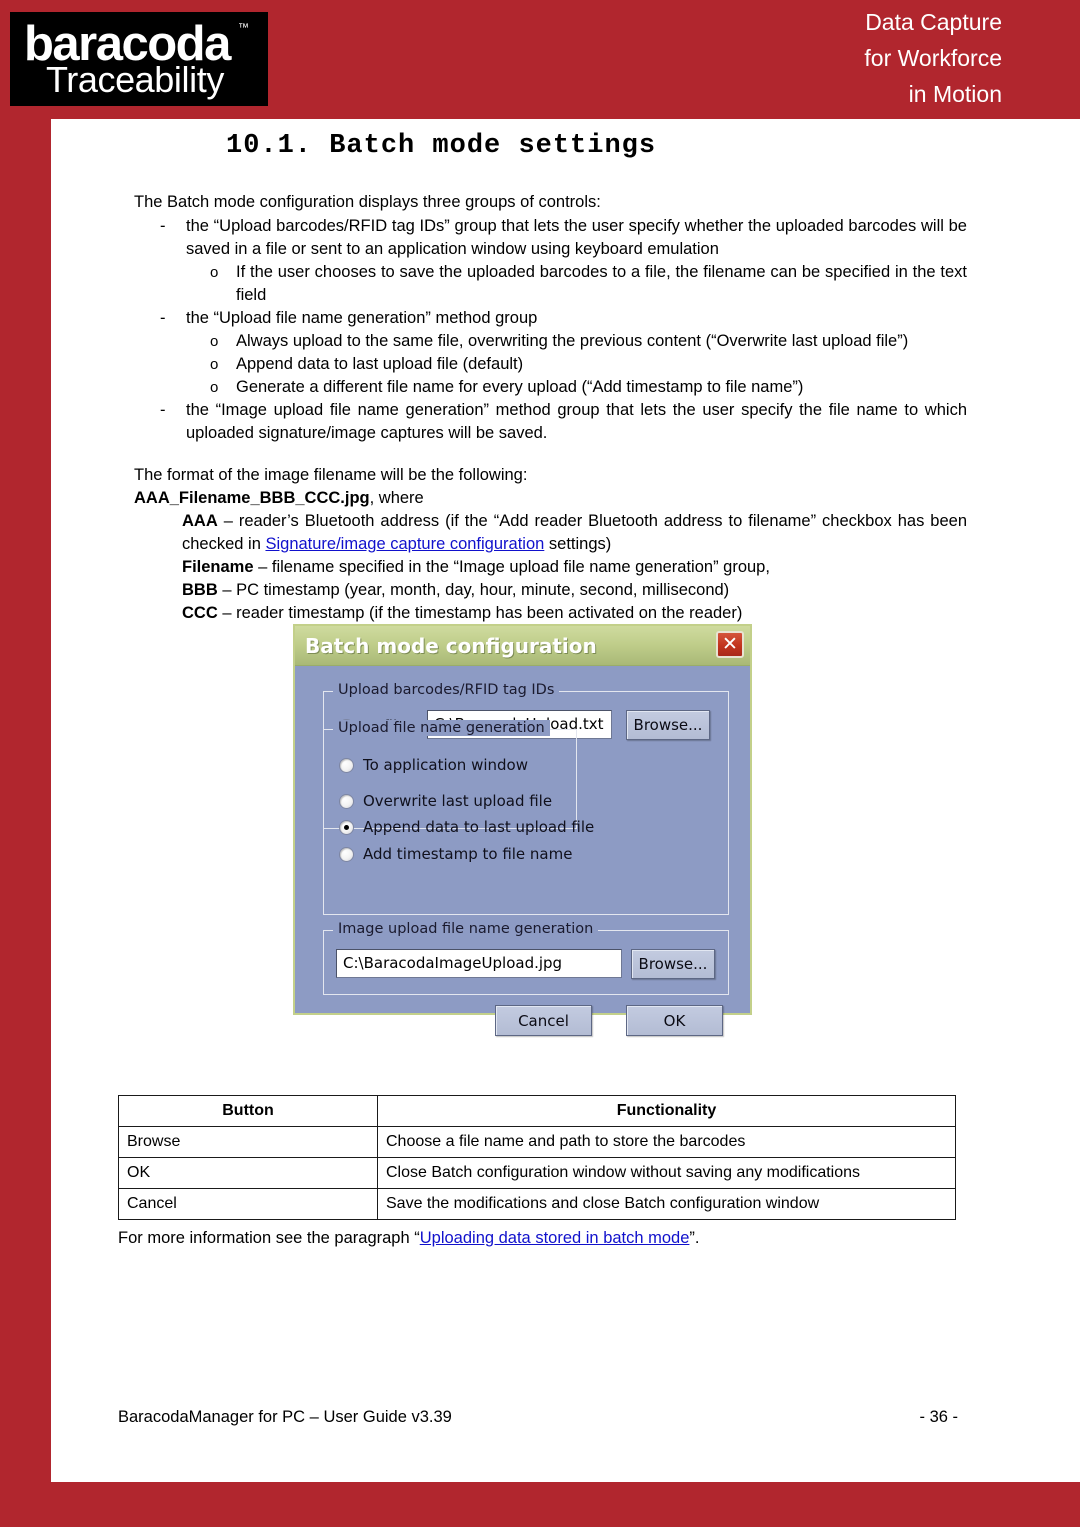 The width and height of the screenshot is (1080, 1527). I want to click on logo-tagline: Traceability, so click(135, 79).